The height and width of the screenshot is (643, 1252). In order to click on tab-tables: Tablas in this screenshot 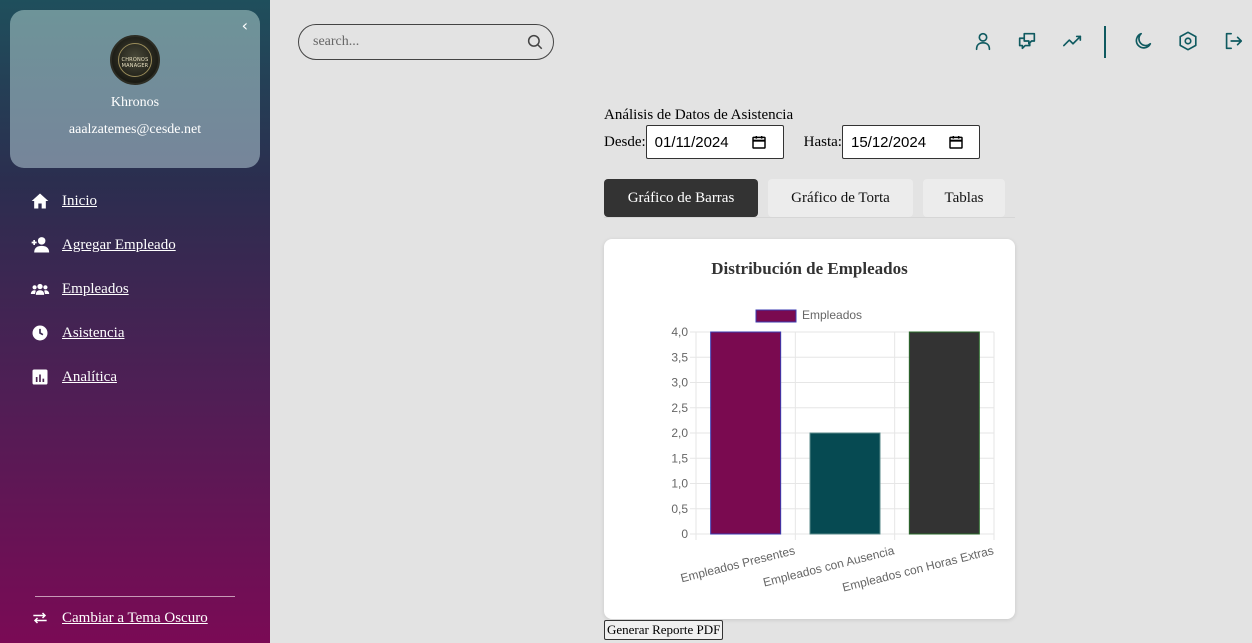, I will do `click(964, 198)`.